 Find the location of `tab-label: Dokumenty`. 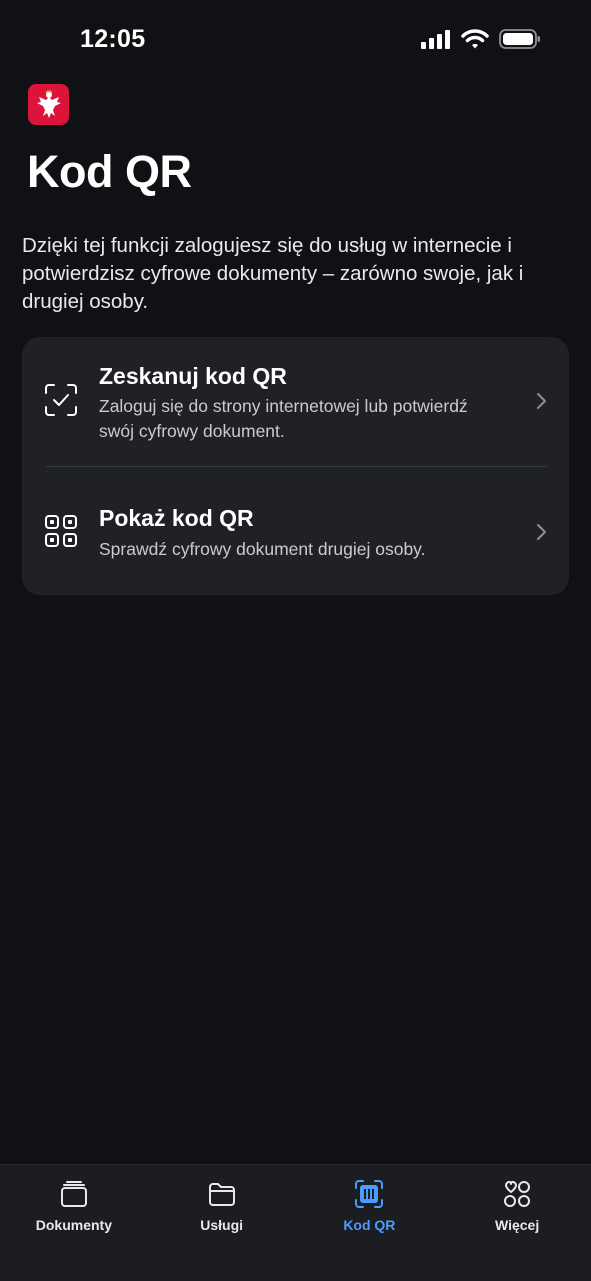

tab-label: Dokumenty is located at coordinates (73, 1225).